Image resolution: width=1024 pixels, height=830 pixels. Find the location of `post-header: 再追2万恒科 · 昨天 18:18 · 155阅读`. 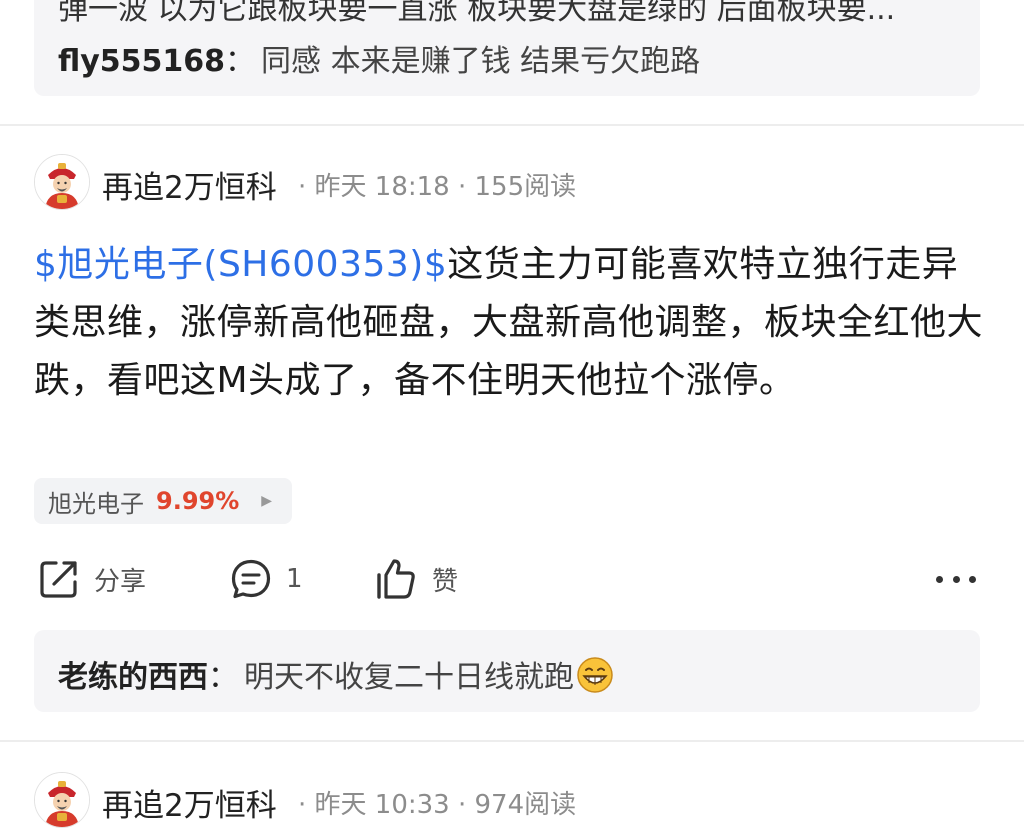

post-header: 再追2万恒科 · 昨天 18:18 · 155阅读 is located at coordinates (514, 183).